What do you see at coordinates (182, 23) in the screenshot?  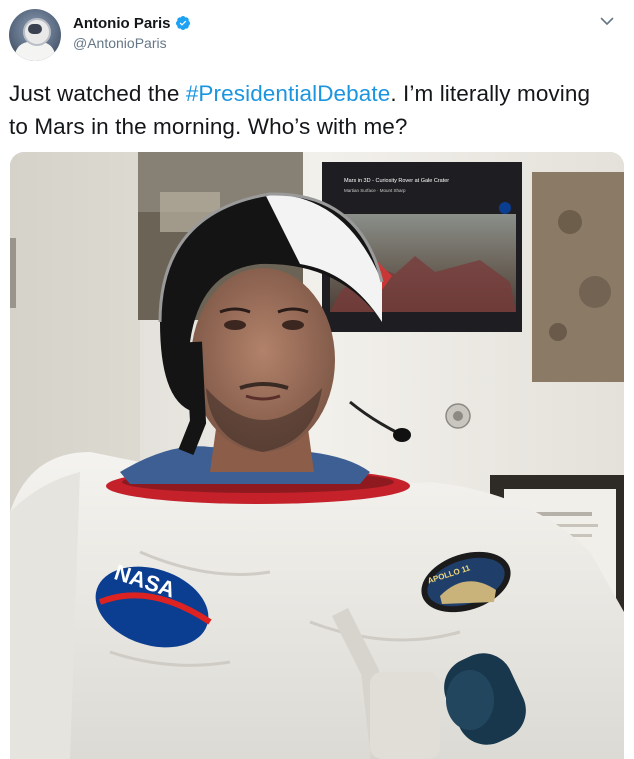 I see `verified-badge-icon` at bounding box center [182, 23].